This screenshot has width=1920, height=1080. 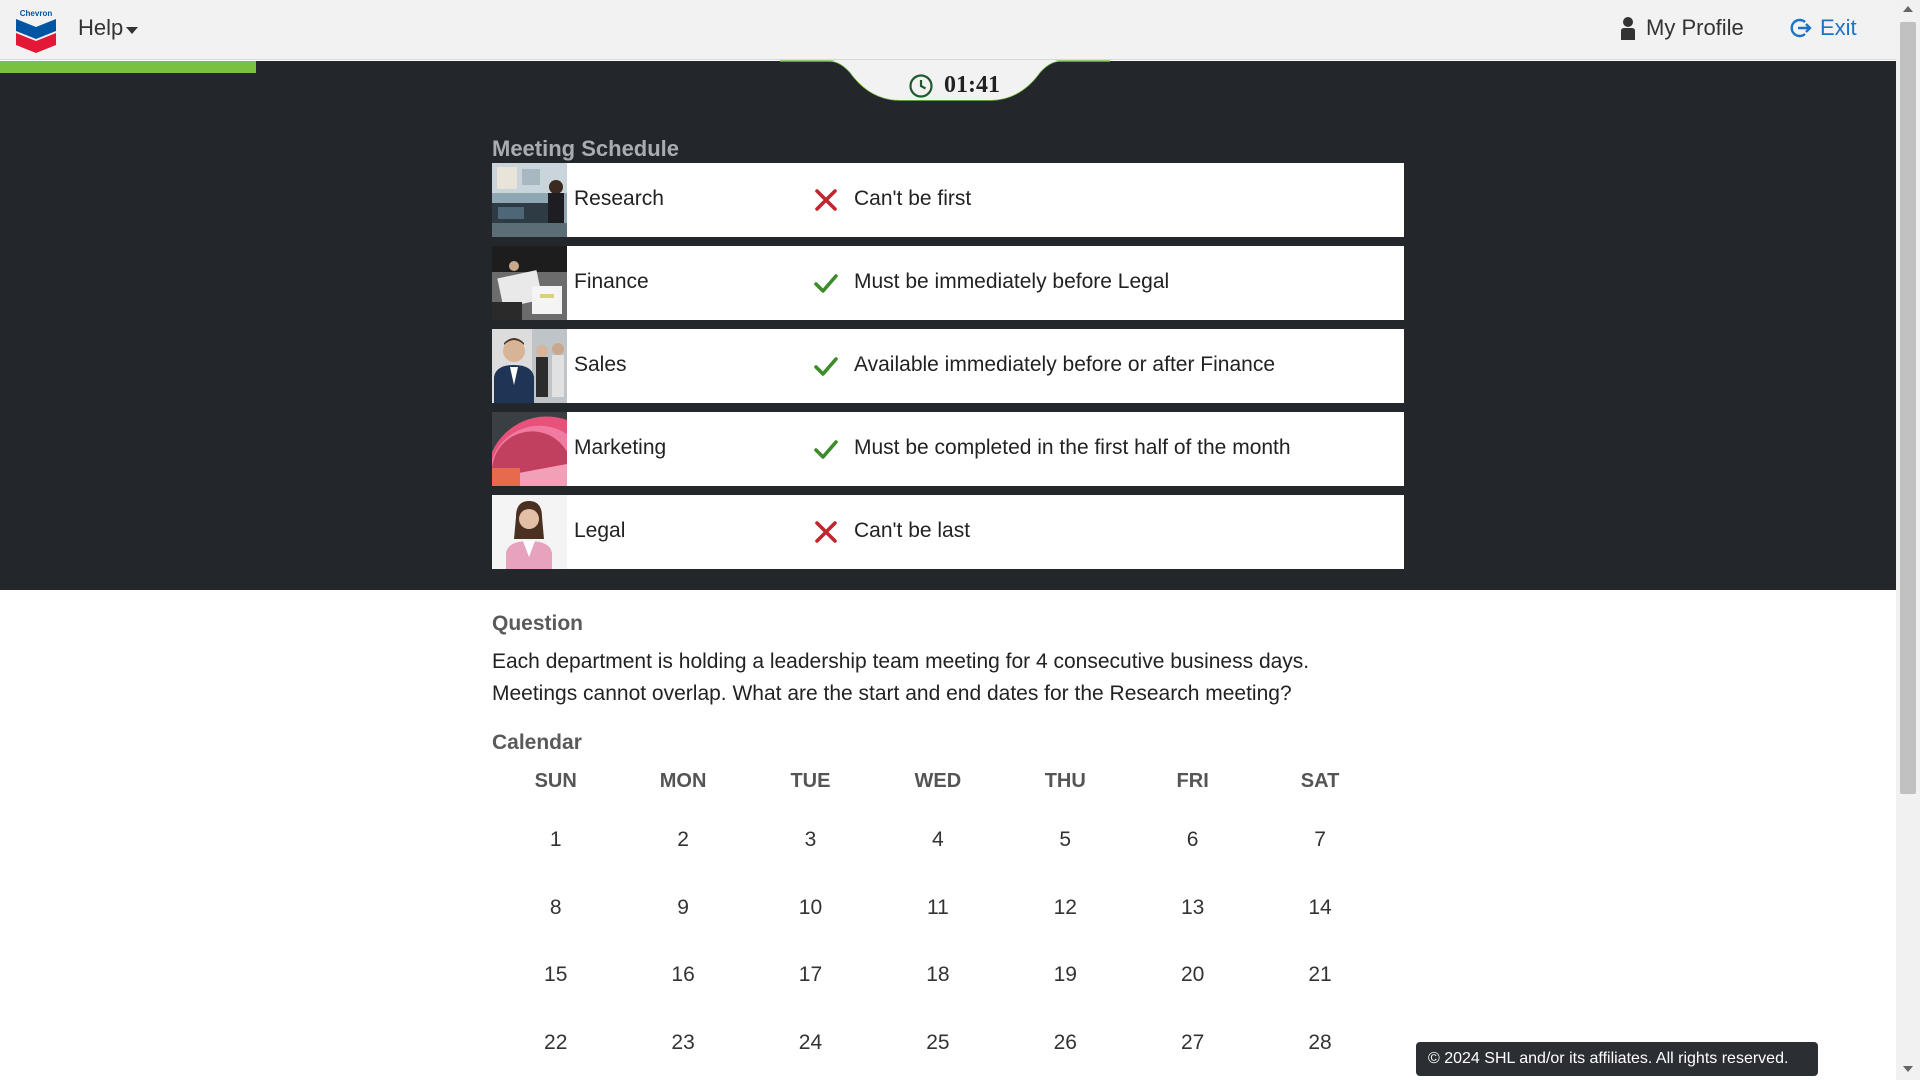 I want to click on scroll-thumb, so click(x=1908, y=408).